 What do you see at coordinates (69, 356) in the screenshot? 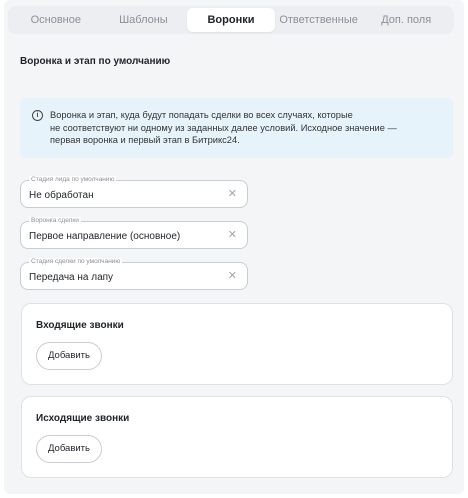
I see `add-incoming-button: Добавить` at bounding box center [69, 356].